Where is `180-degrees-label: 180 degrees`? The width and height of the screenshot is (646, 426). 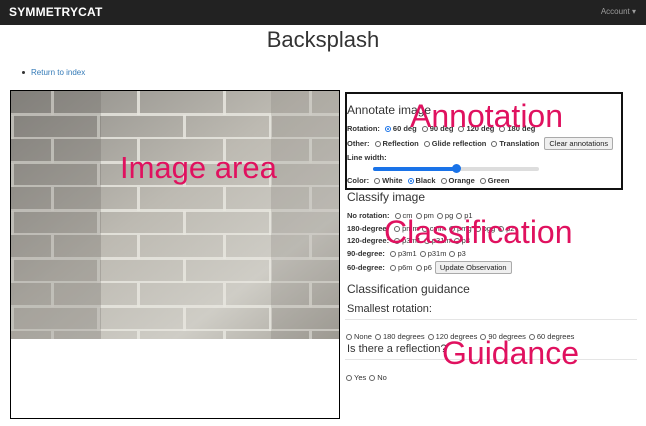 180-degrees-label: 180 degrees is located at coordinates (403, 336).